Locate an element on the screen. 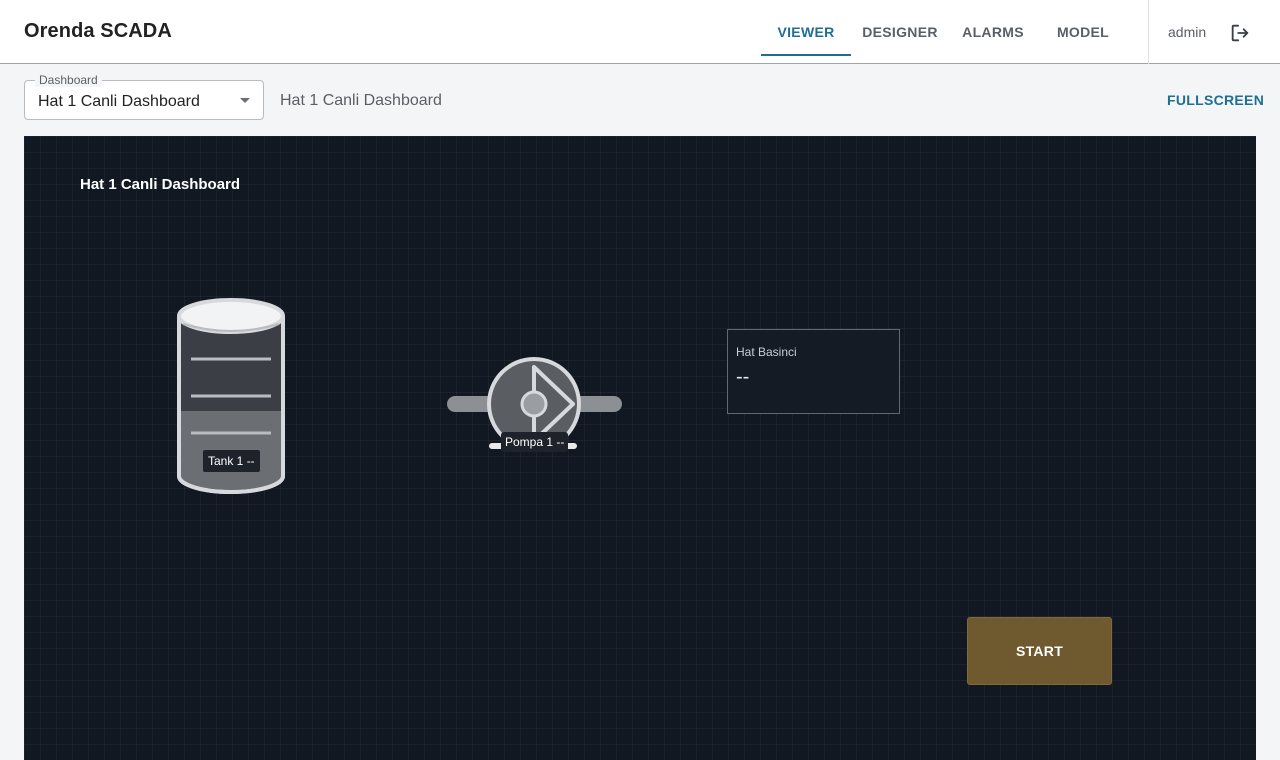 The image size is (1280, 760). tab-alarms: ALARMS is located at coordinates (993, 32).